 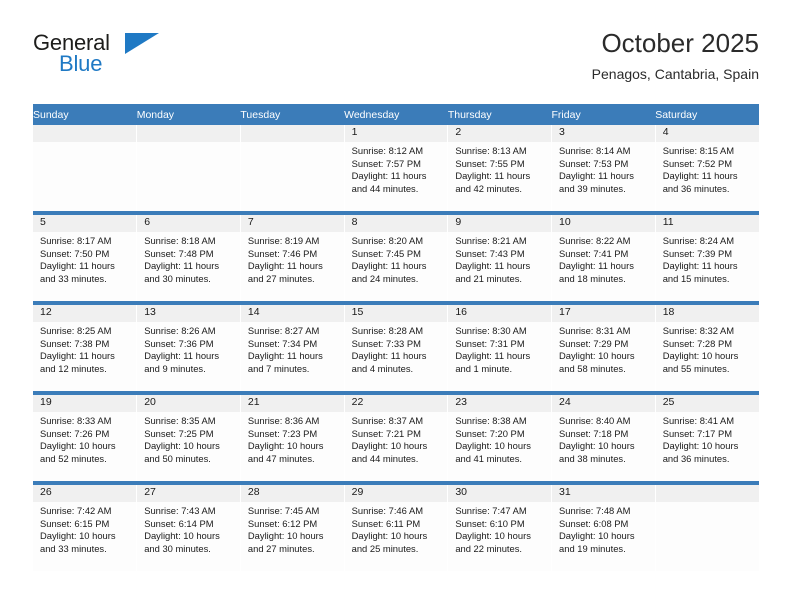 What do you see at coordinates (603, 403) in the screenshot?
I see `day-number-24: 24` at bounding box center [603, 403].